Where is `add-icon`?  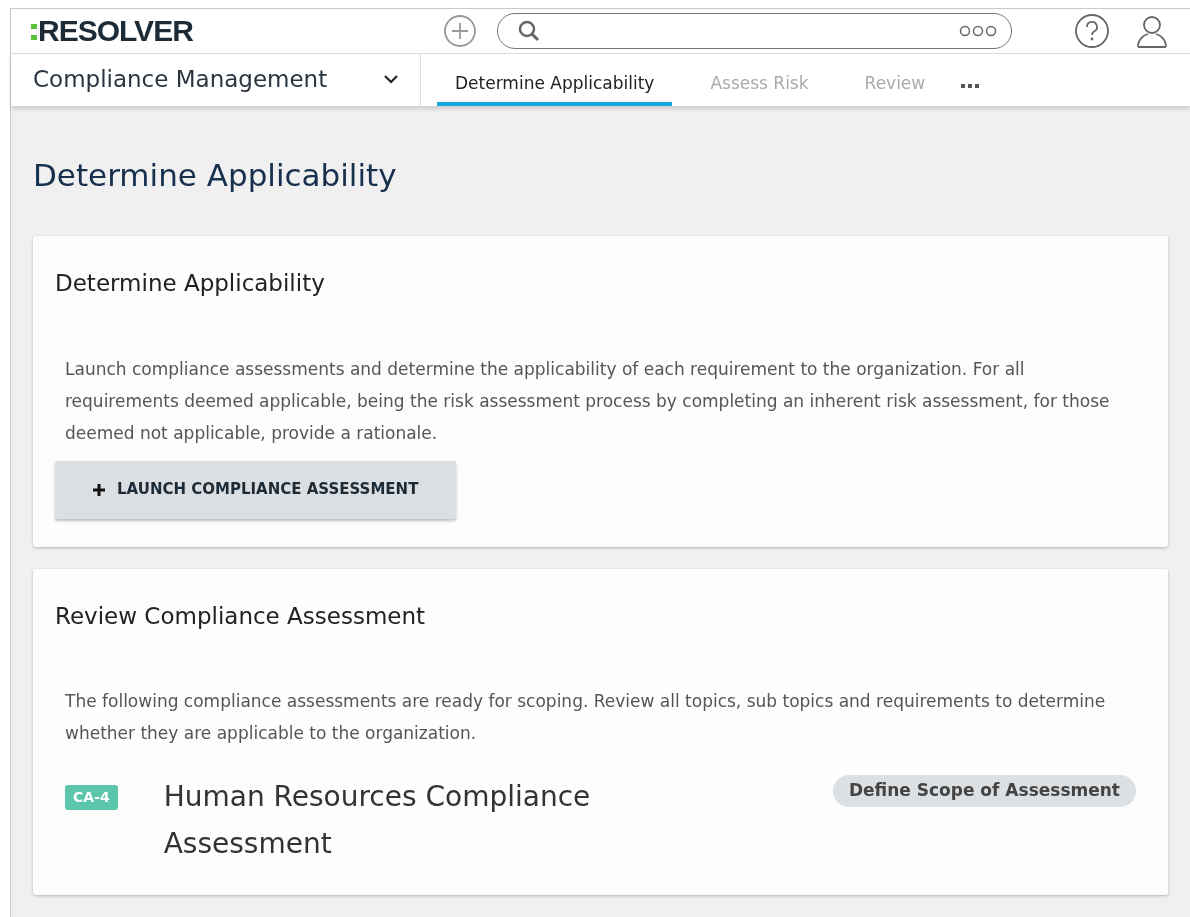
add-icon is located at coordinates (459, 30).